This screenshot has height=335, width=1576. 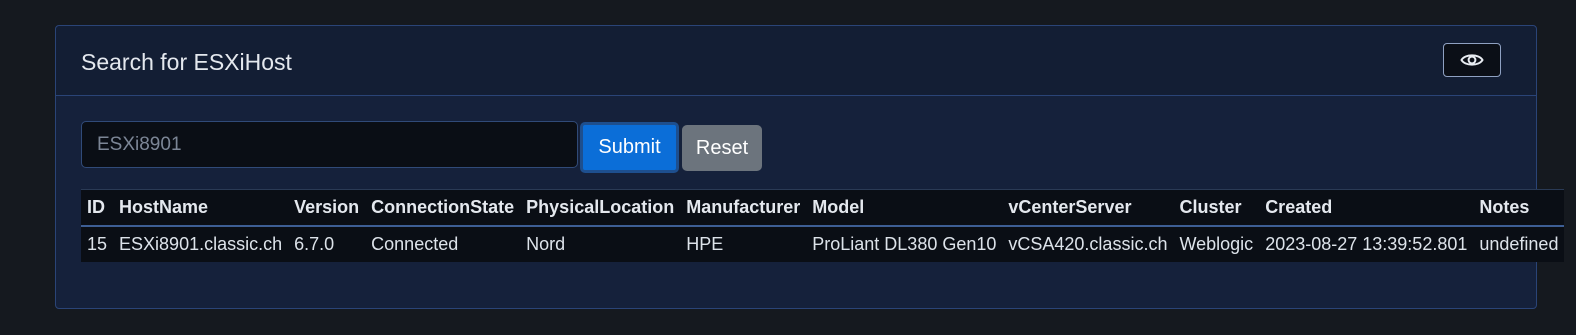 I want to click on column-header-physical-location: PhysicalLocation, so click(x=600, y=206).